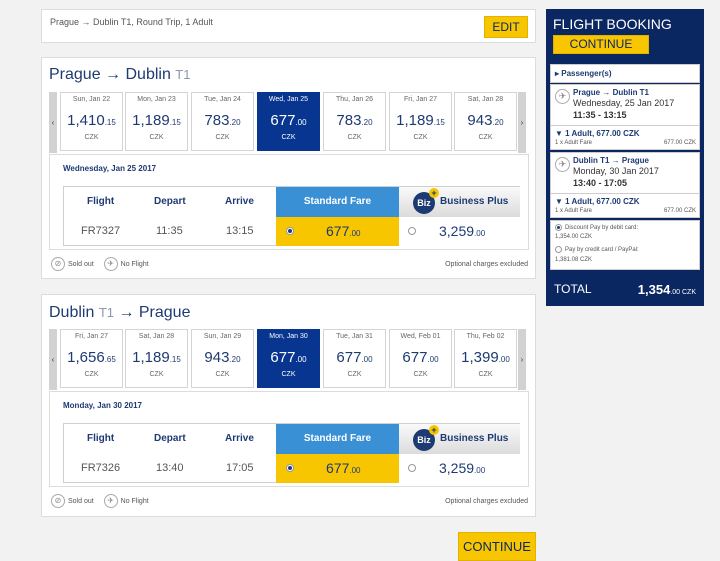  I want to click on arrive-time: 17:05, so click(240, 468).